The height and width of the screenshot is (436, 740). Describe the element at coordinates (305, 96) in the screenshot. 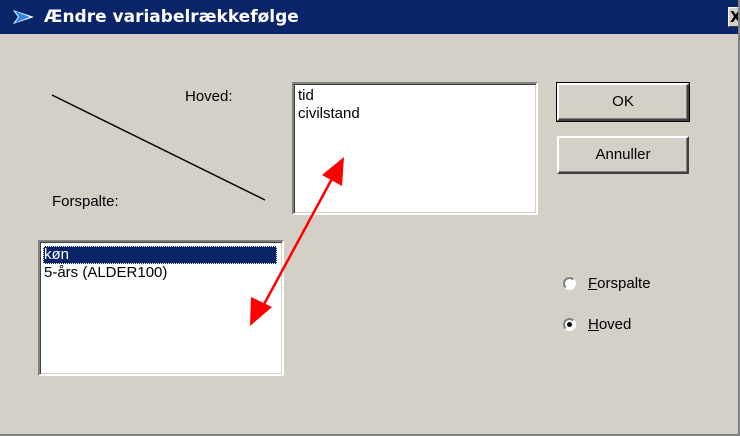

I see `list-item: tid` at that location.